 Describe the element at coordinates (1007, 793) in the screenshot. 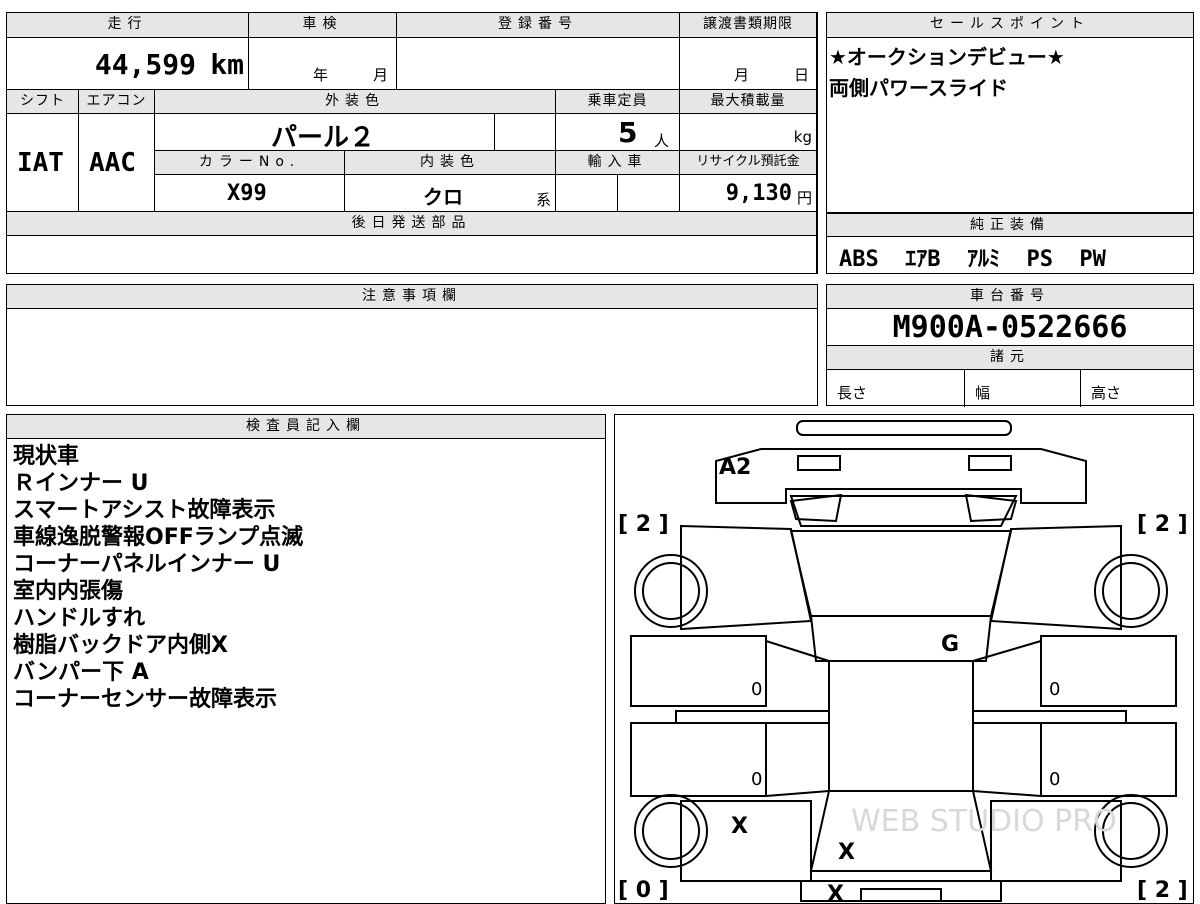

I see `right-pillar-rear` at that location.